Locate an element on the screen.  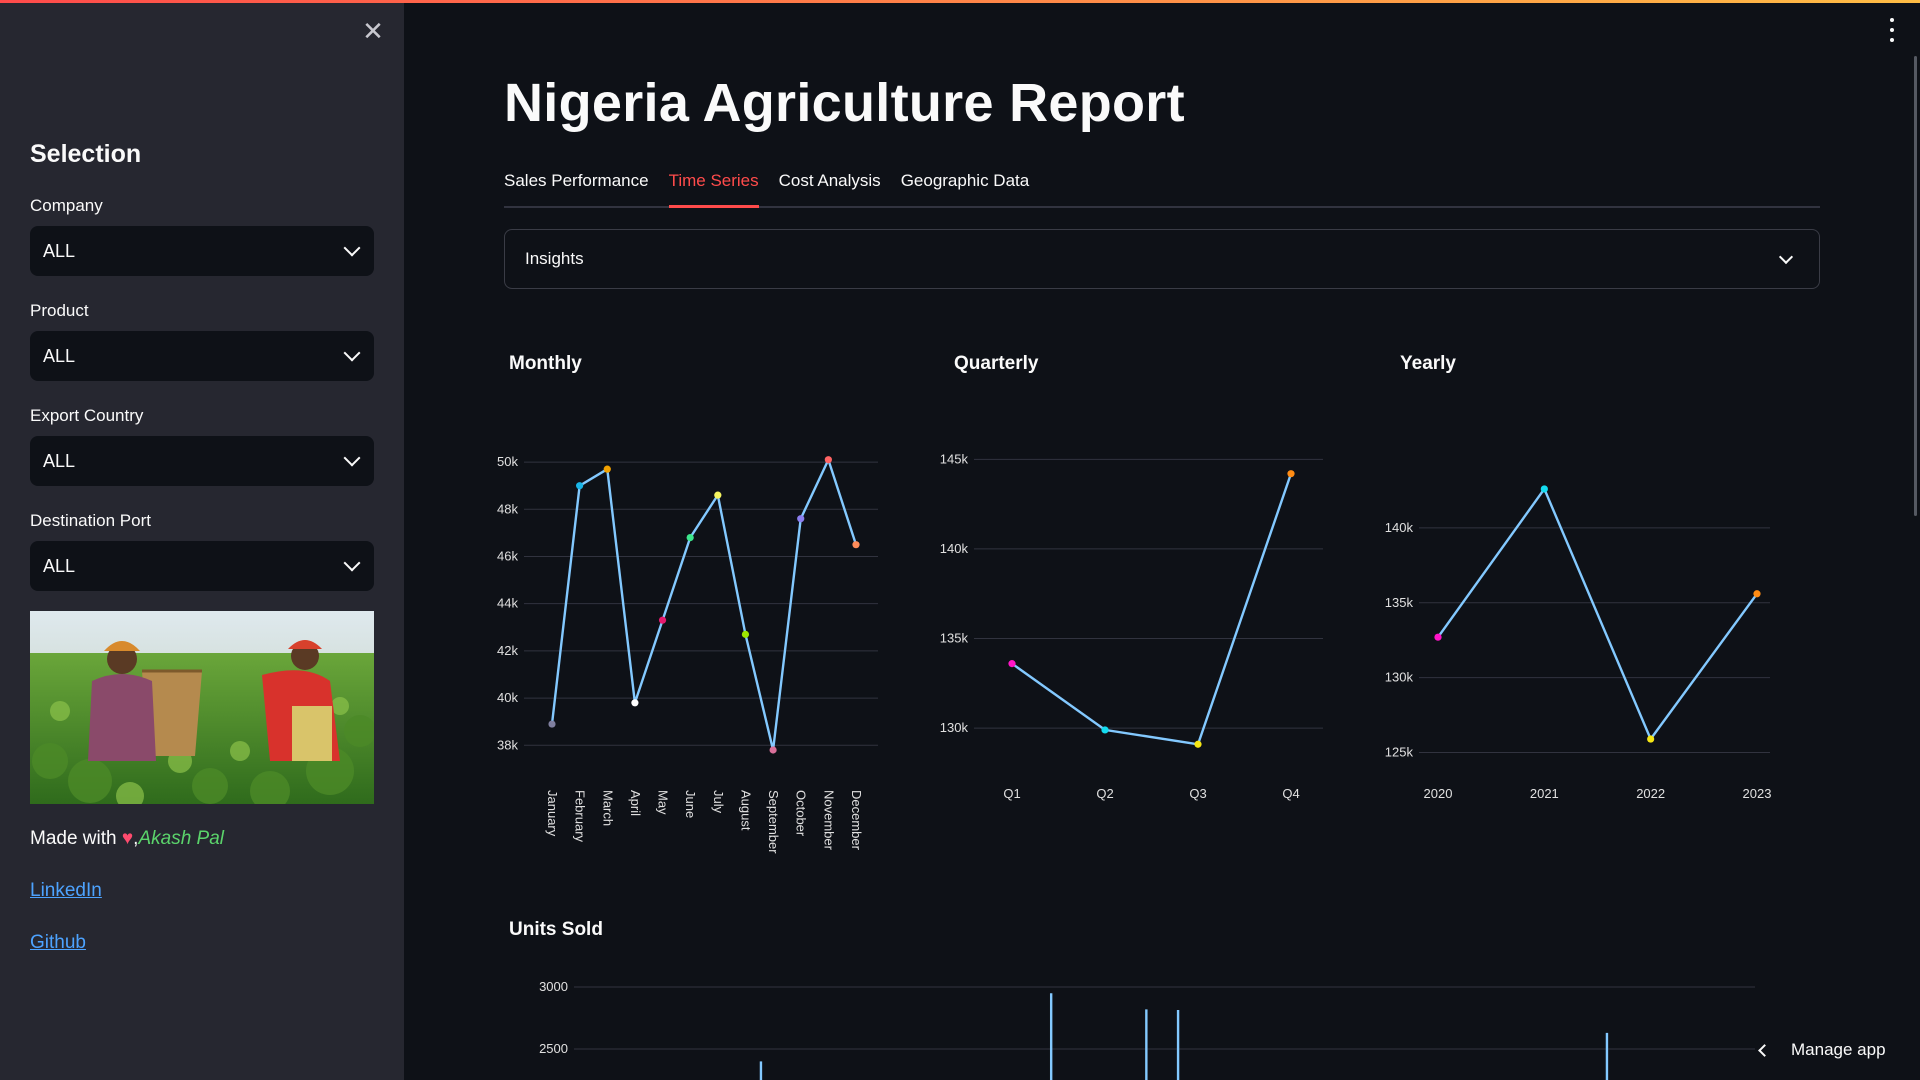
units-sold-chart-title: Units Sold is located at coordinates (556, 929).